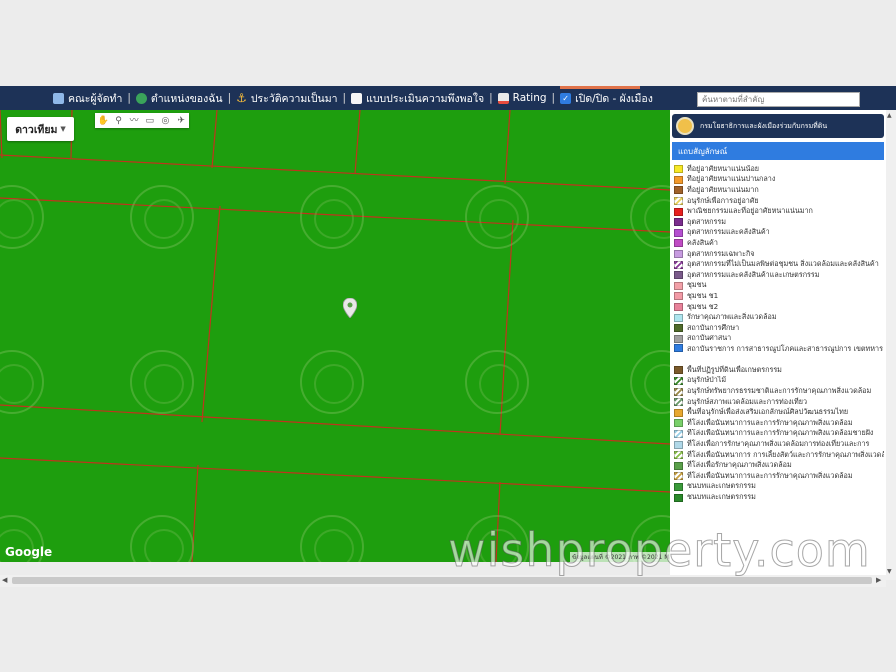 The height and width of the screenshot is (672, 896). What do you see at coordinates (118, 121) in the screenshot?
I see `marker-icon: ⚲` at bounding box center [118, 121].